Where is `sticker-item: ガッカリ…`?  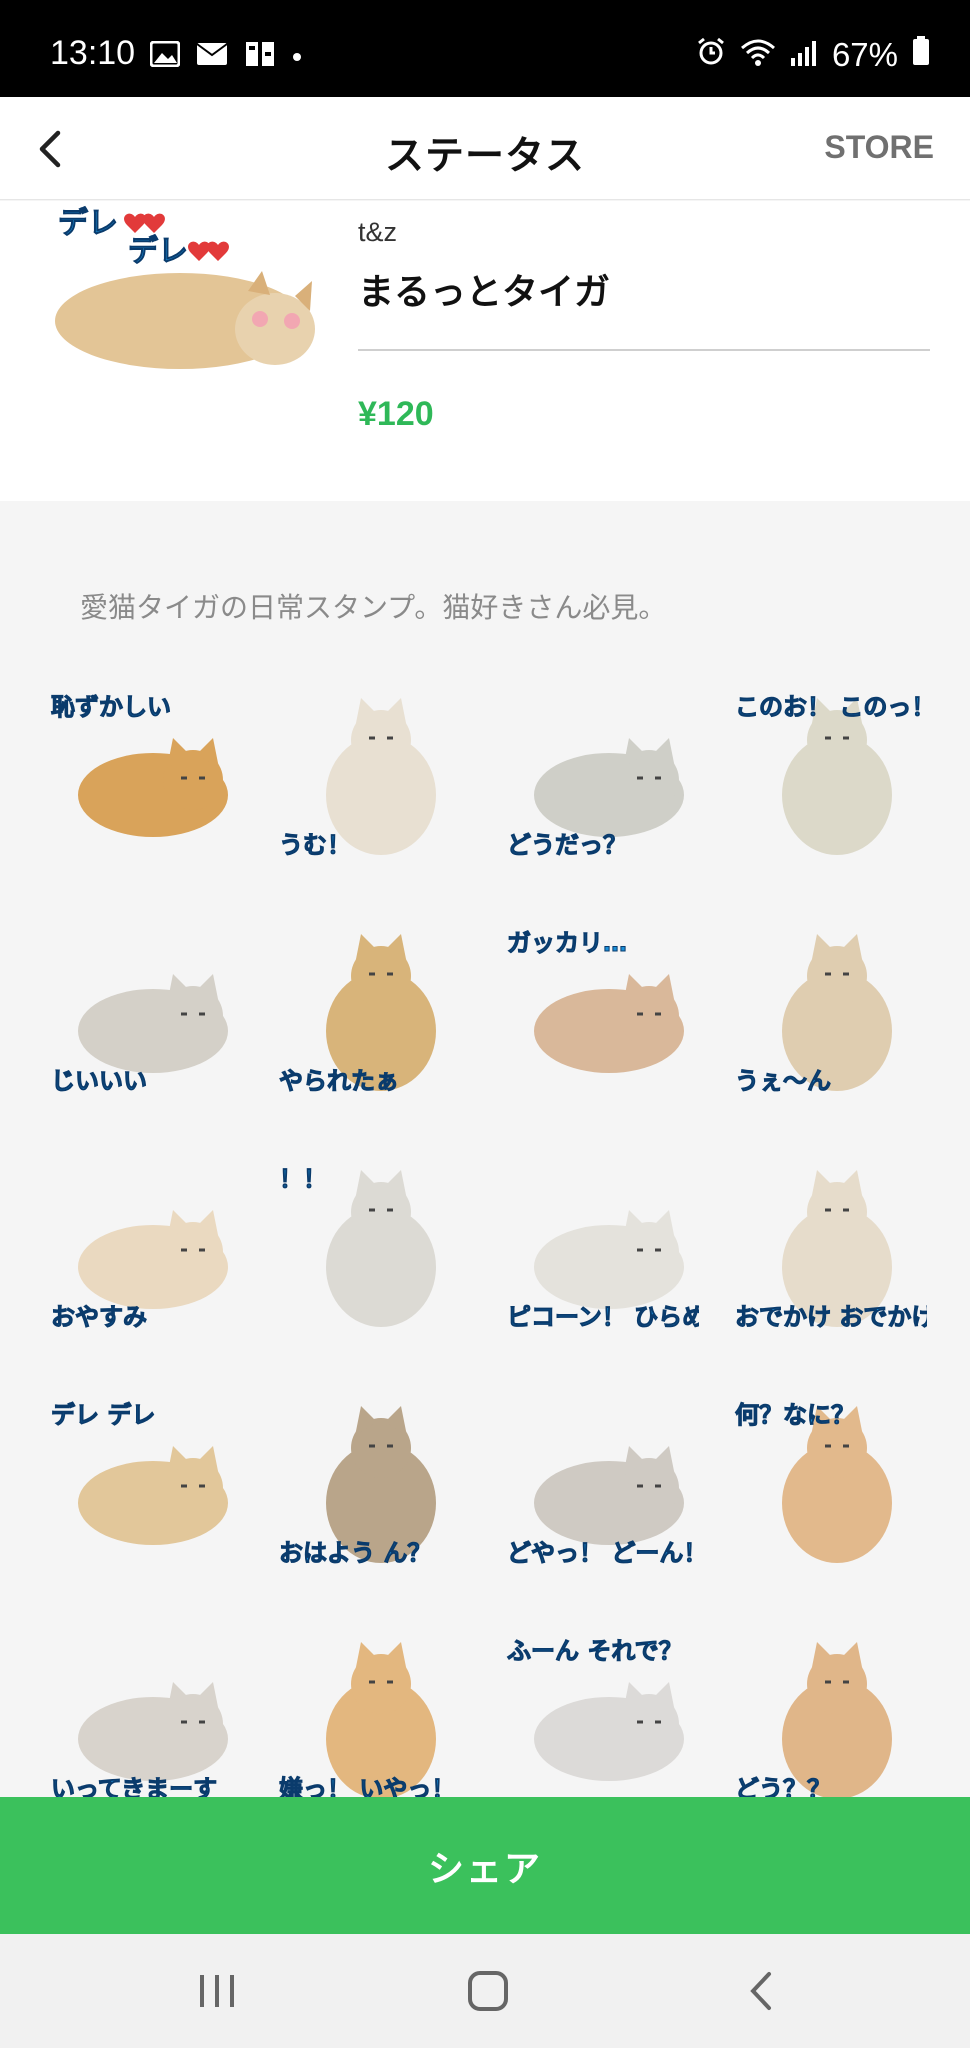 sticker-item: ガッカリ… is located at coordinates (599, 1011).